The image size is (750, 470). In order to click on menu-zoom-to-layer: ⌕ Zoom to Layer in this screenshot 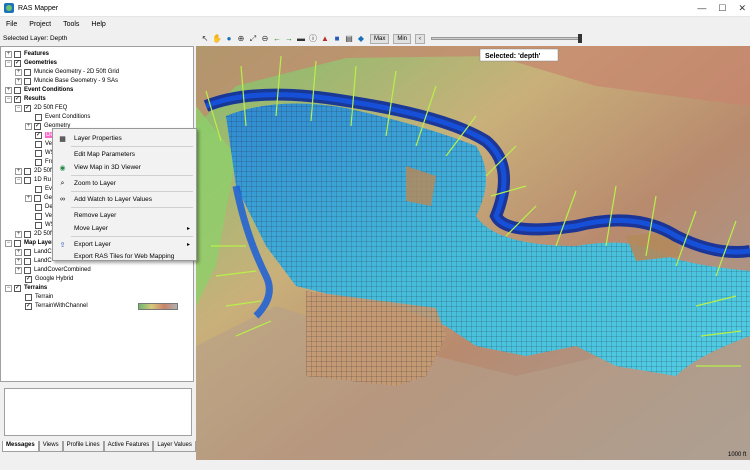, I will do `click(124, 183)`.